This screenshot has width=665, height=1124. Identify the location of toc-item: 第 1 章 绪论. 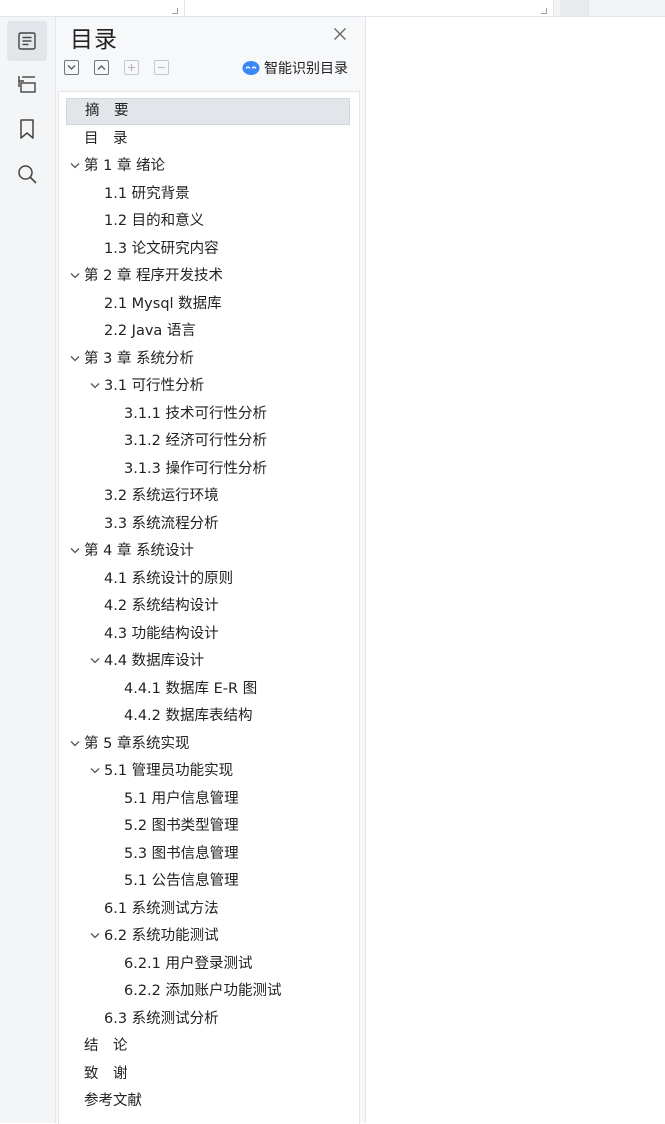
(208, 166).